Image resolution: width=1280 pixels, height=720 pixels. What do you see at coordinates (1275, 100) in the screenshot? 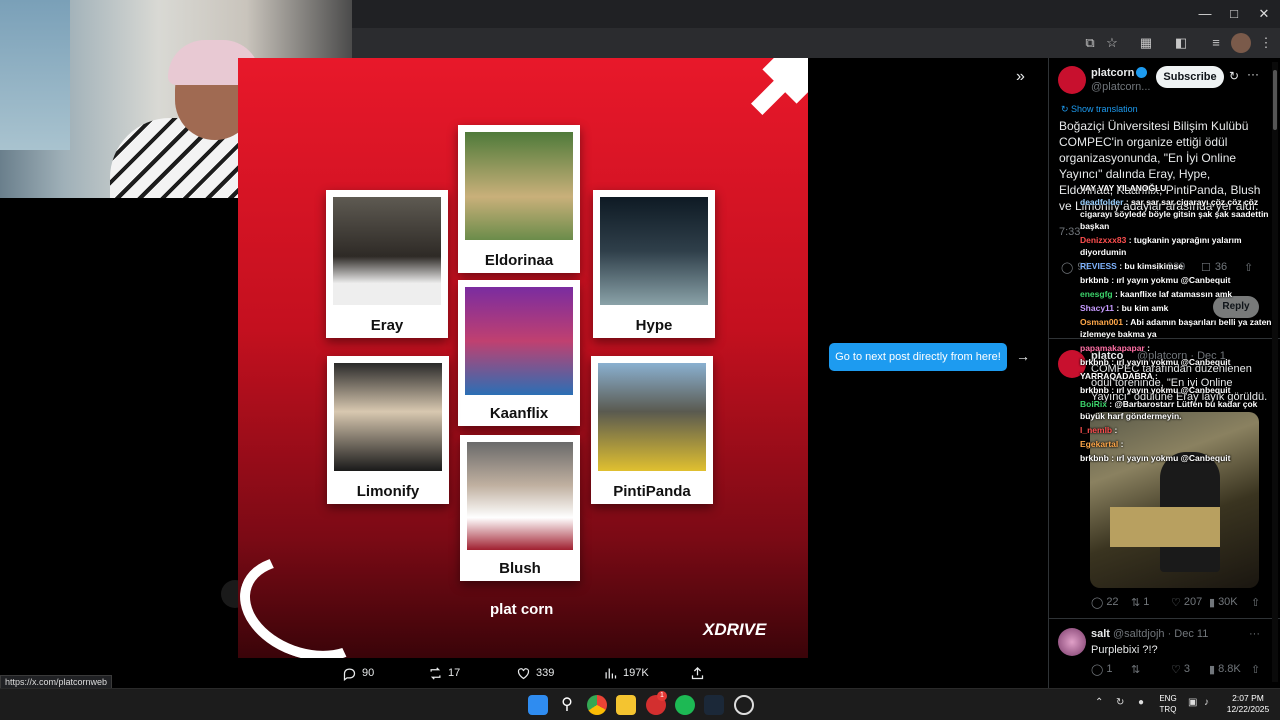
I see `scrollbar-thumb` at bounding box center [1275, 100].